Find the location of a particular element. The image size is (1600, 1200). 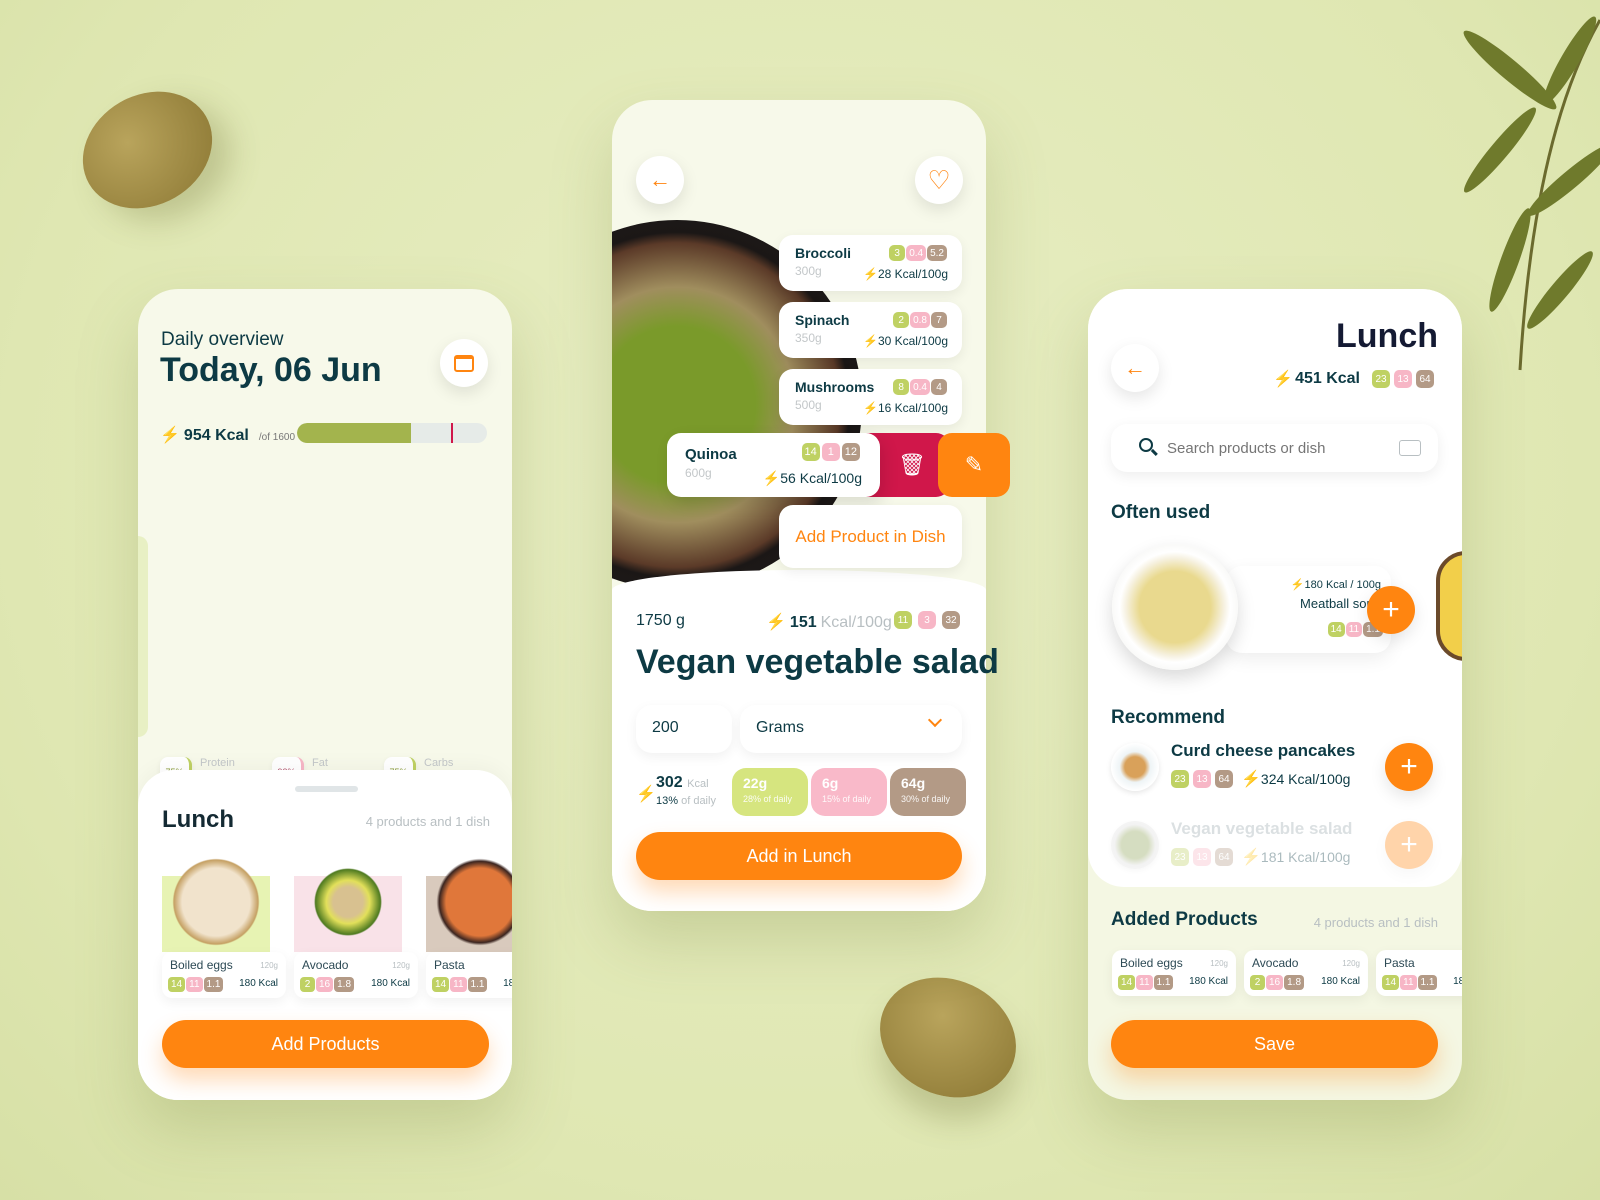

macro-badge: 2 is located at coordinates (901, 320).